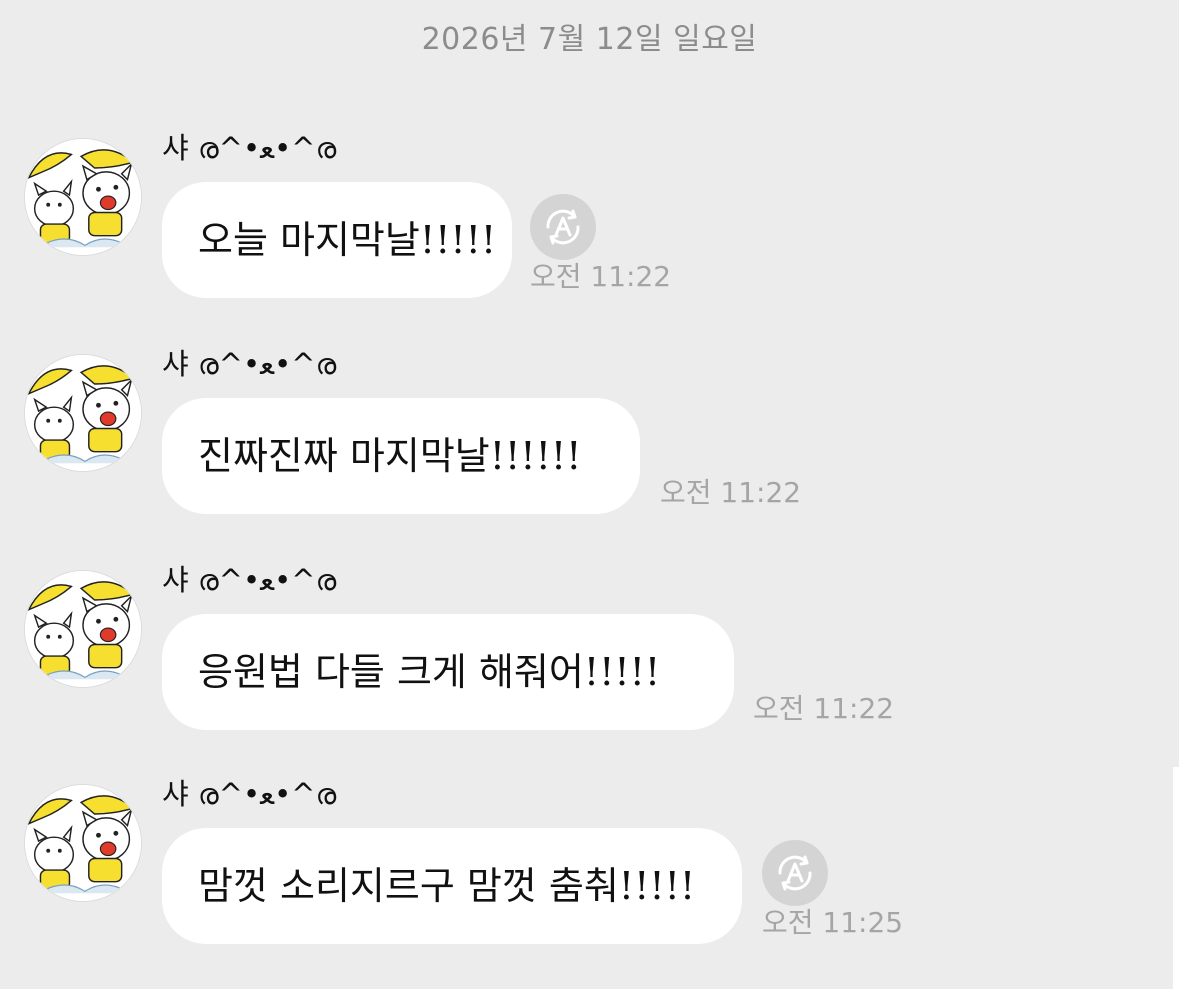  I want to click on message-time: 오전 11:25, so click(833, 922).